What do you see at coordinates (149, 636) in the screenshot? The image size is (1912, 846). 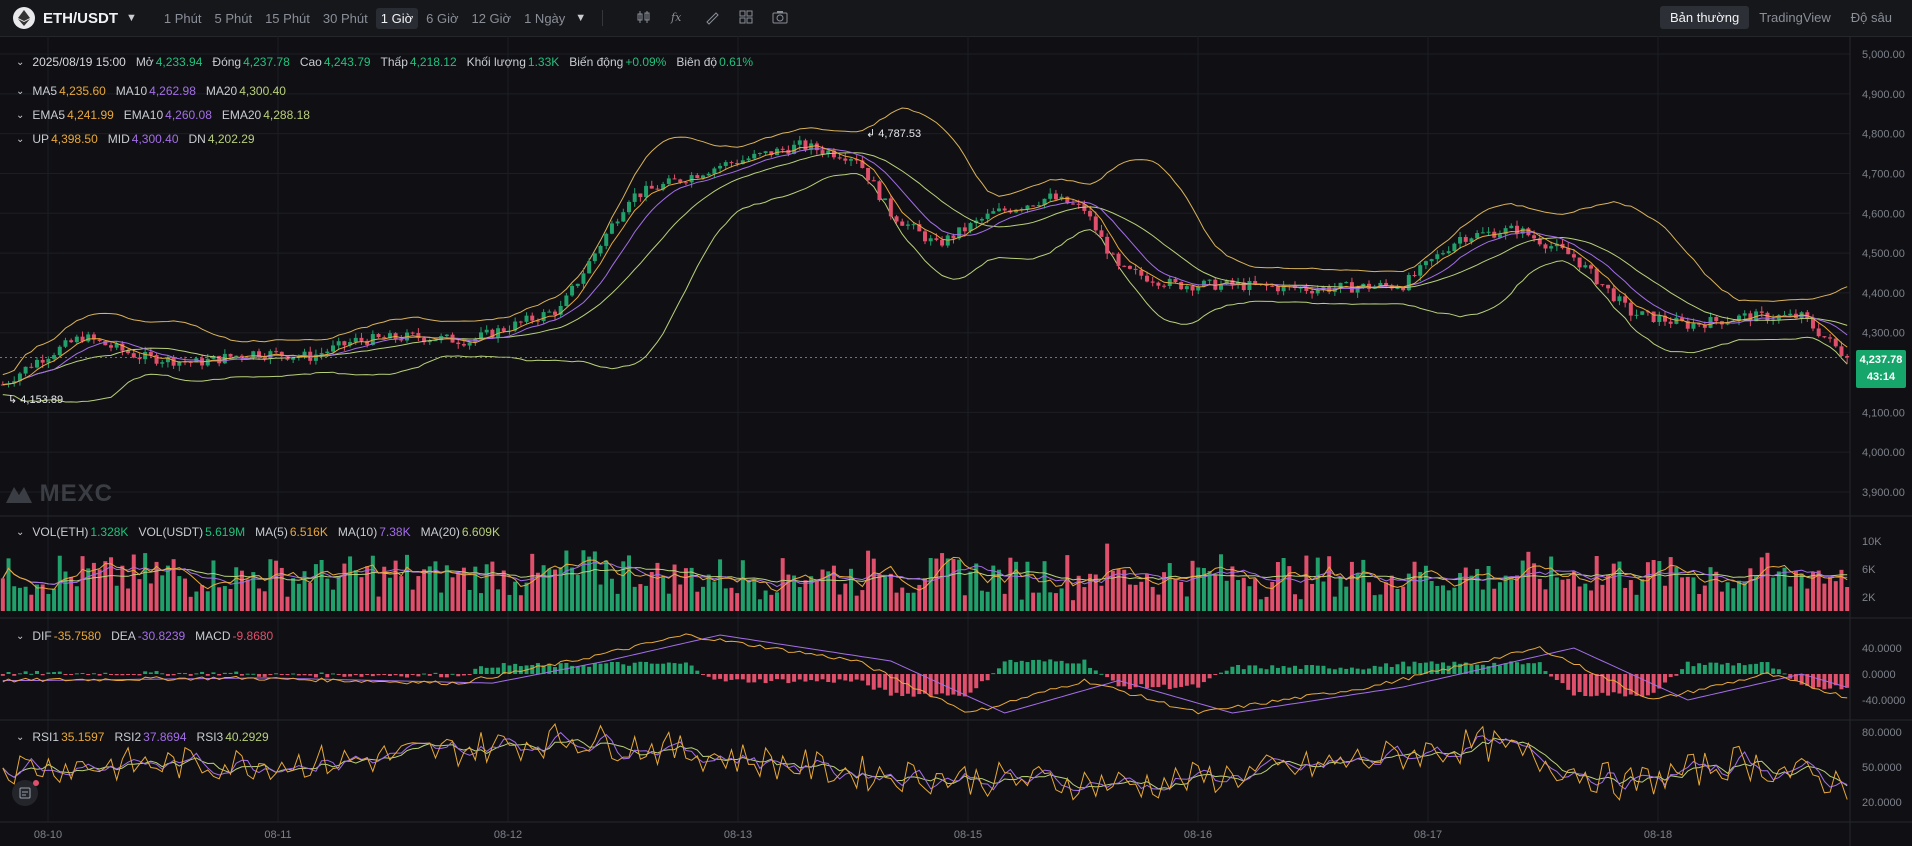 I see `macd-legend: ⌄ DIF -35.7580 DEA -30.8239 MACD -9.8680` at bounding box center [149, 636].